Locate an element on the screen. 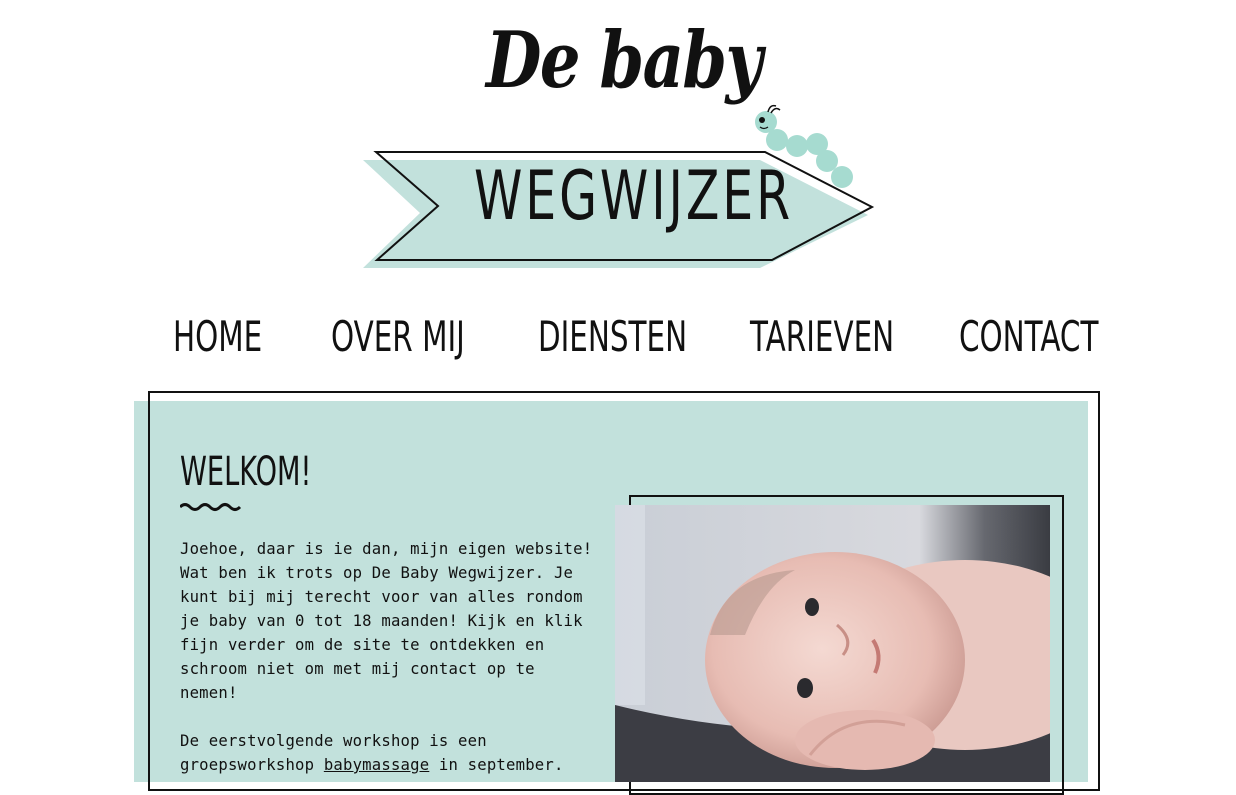 Image resolution: width=1236 pixels, height=795 pixels. nav-contact: CONTACT is located at coordinates (1028, 337).